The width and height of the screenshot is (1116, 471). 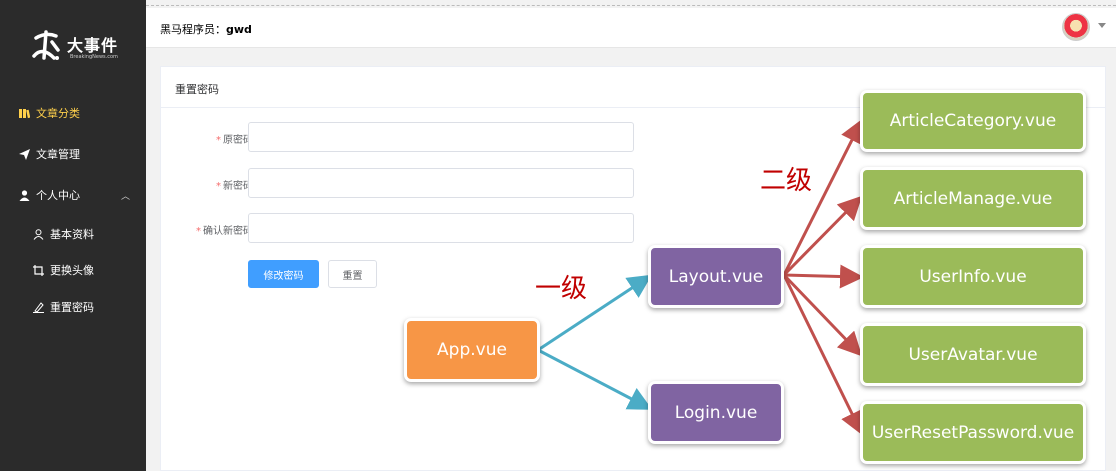 What do you see at coordinates (716, 276) in the screenshot?
I see `node-layout-vue: Layout.vue` at bounding box center [716, 276].